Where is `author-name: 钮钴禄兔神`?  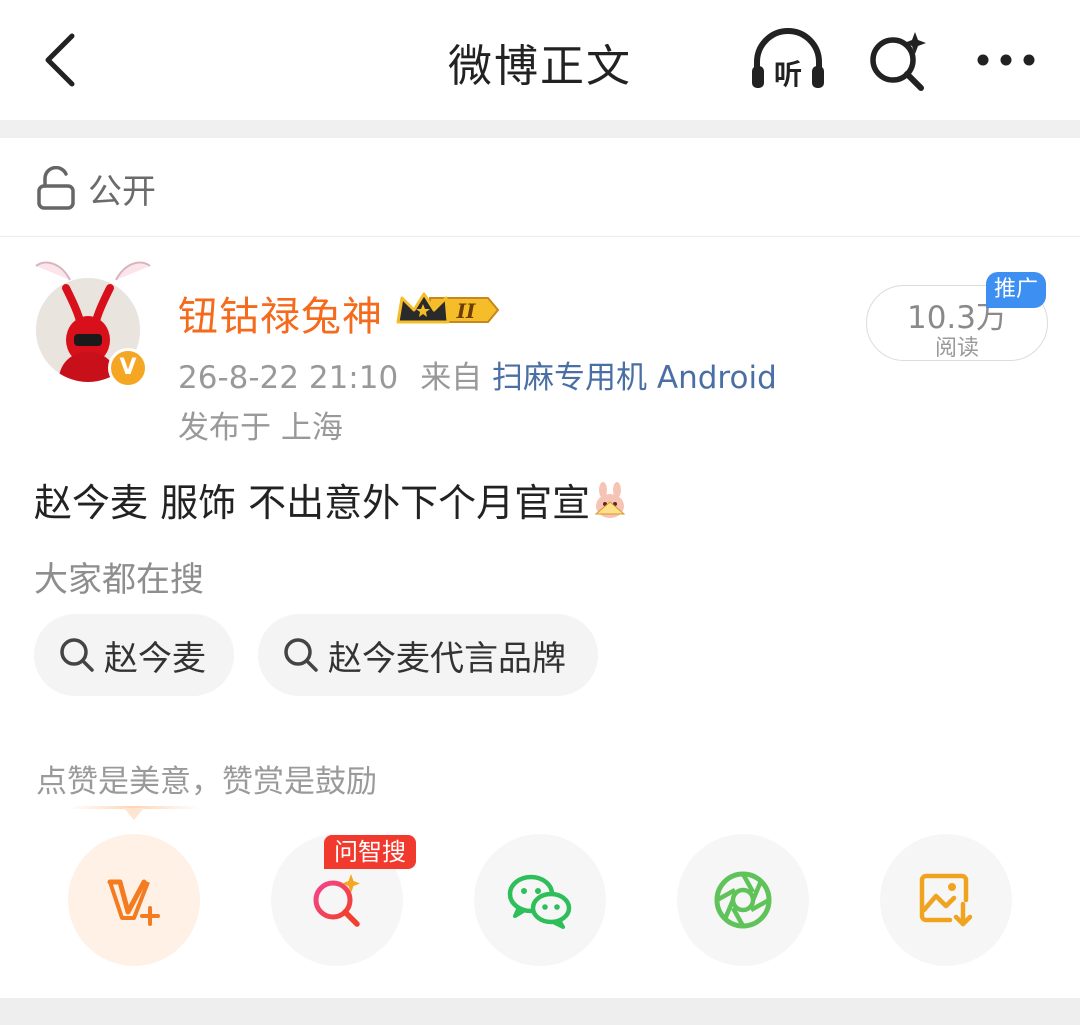 author-name: 钮钴禄兔神 is located at coordinates (280, 313).